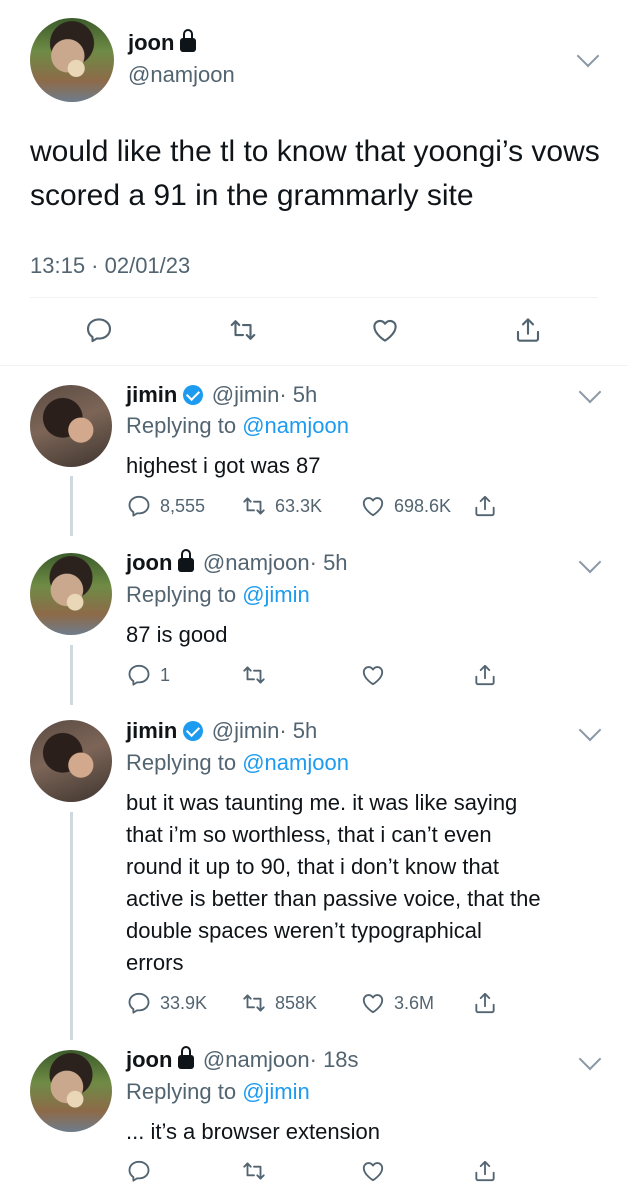 The width and height of the screenshot is (628, 1200). What do you see at coordinates (72, 60) in the screenshot?
I see `main-avatar` at bounding box center [72, 60].